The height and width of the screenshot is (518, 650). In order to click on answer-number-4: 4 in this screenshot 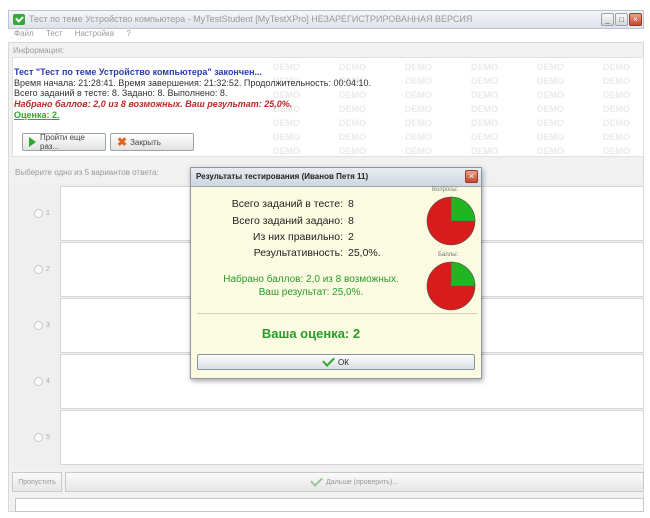, I will do `click(48, 381)`.